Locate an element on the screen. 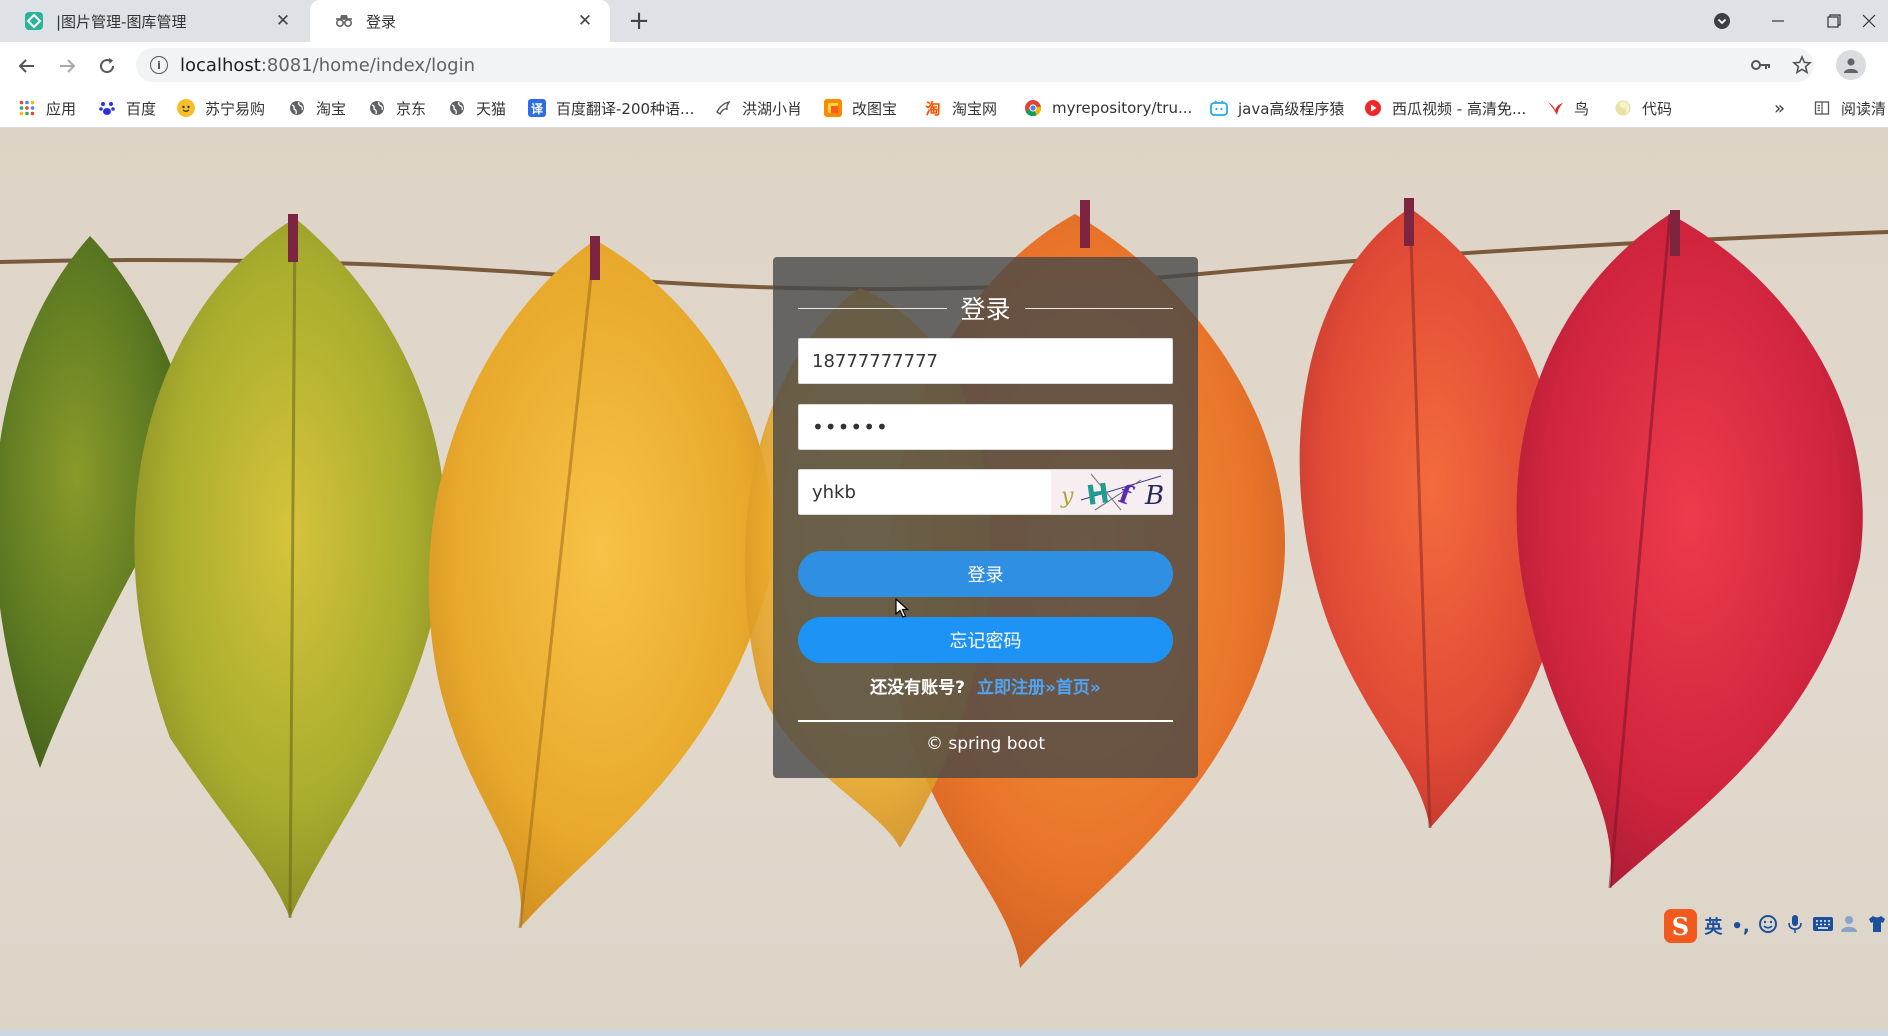 Image resolution: width=1888 pixels, height=1036 pixels. browser-toolbar: i localhost:8081/home/index/login is located at coordinates (944, 65).